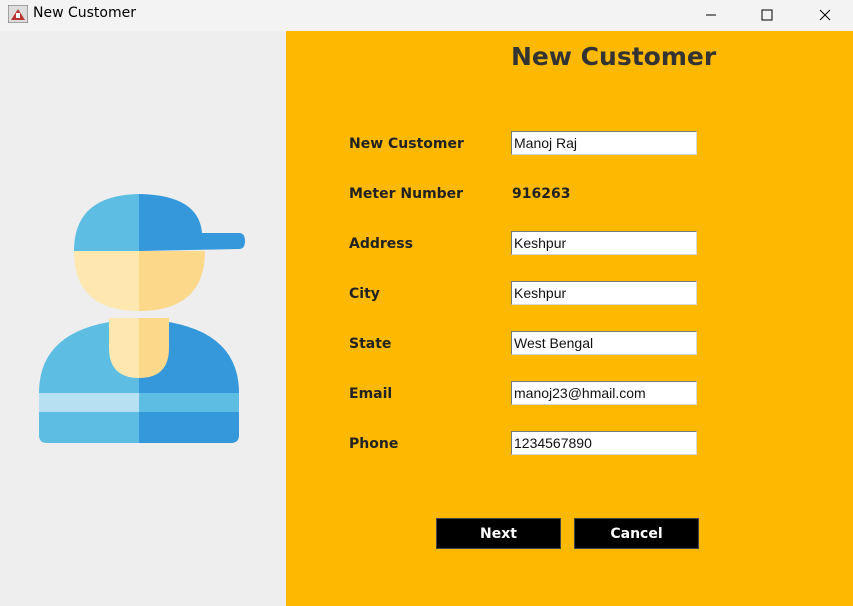  What do you see at coordinates (84, 13) in the screenshot?
I see `window-title: New Customer` at bounding box center [84, 13].